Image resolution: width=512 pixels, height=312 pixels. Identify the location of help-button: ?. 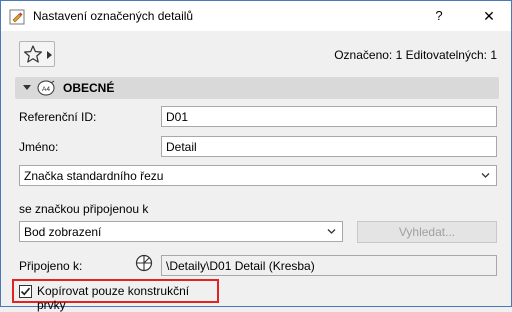
(439, 16).